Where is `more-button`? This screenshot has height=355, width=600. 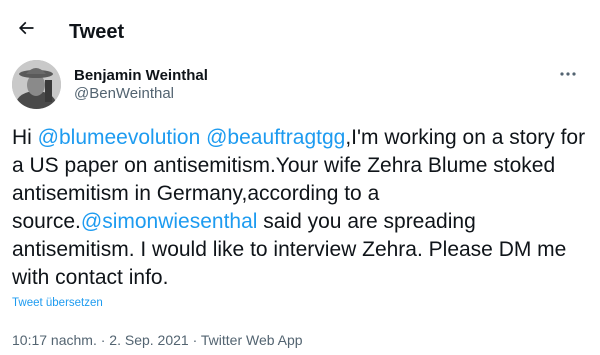 more-button is located at coordinates (568, 74).